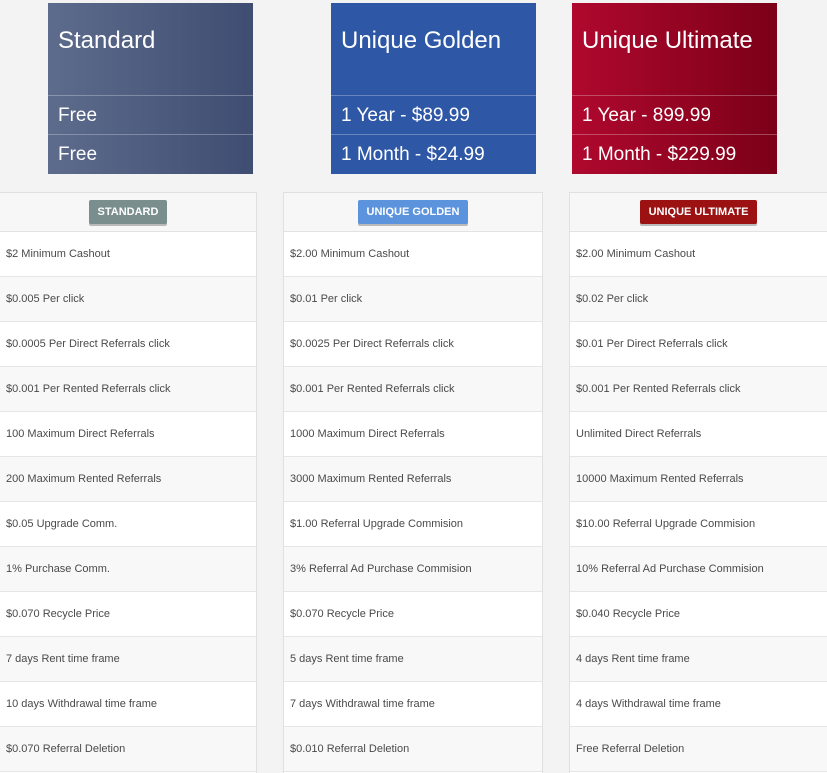 This screenshot has width=827, height=773. Describe the element at coordinates (128, 254) in the screenshot. I see `feature-row: $2 Minimum Cashout` at that location.